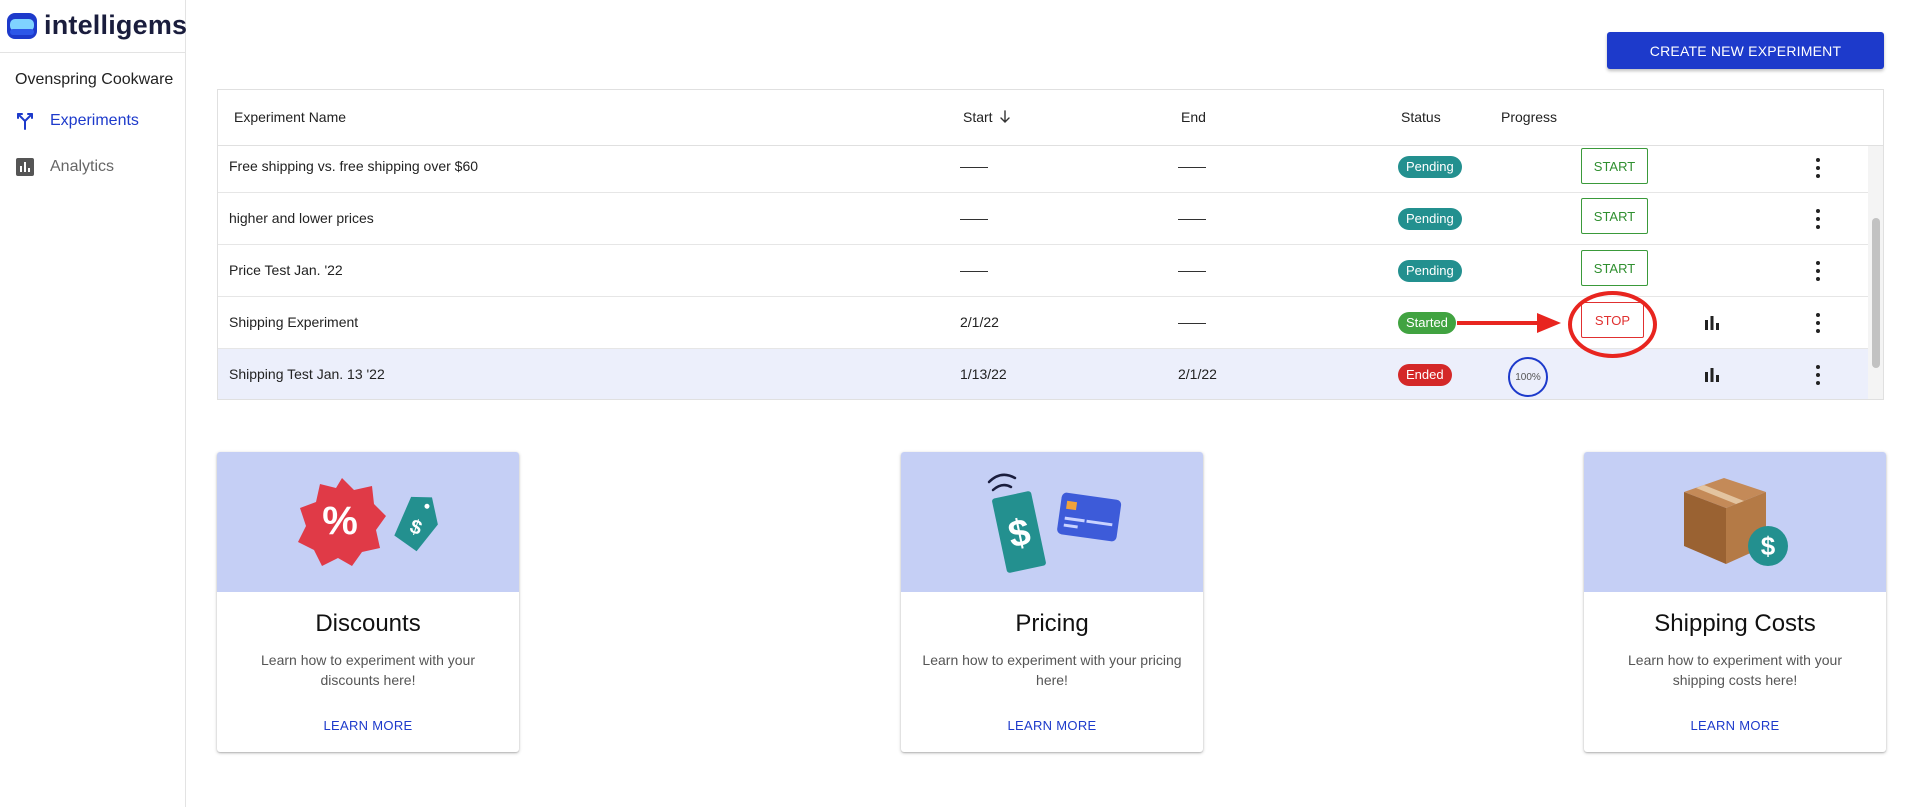 The height and width of the screenshot is (807, 1913). I want to click on intelligems-logo-icon, so click(22, 26).